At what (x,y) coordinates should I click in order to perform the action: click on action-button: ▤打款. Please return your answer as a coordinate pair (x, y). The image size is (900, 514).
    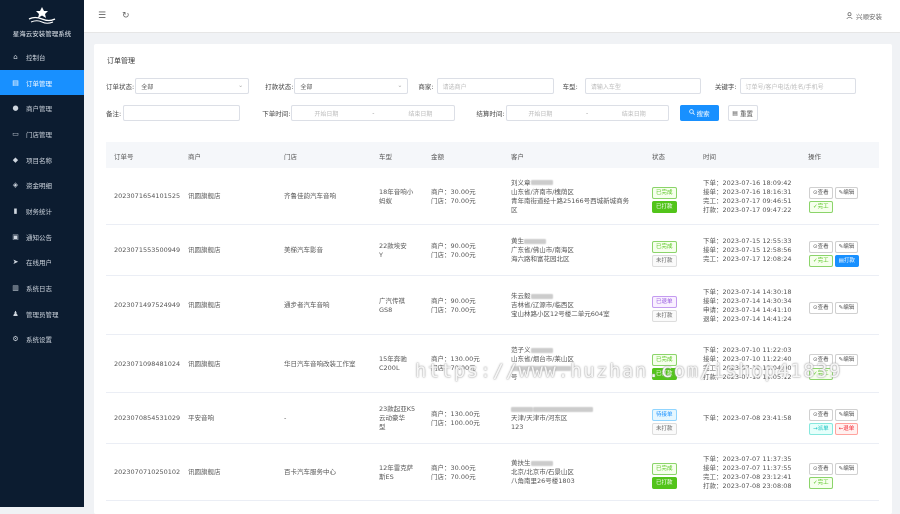
    Looking at the image, I should click on (846, 260).